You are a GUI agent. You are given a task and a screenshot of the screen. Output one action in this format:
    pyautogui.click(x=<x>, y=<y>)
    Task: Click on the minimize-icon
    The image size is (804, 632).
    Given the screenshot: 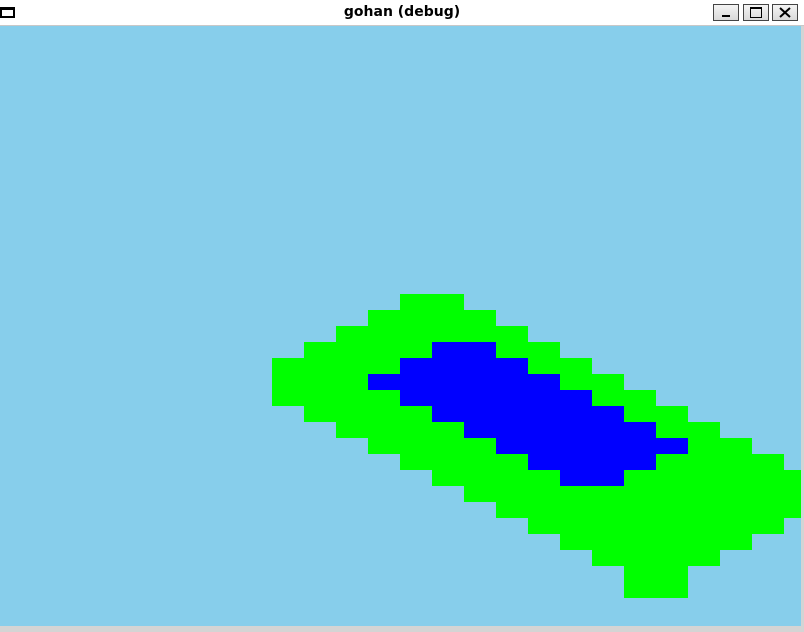 What is the action you would take?
    pyautogui.click(x=726, y=16)
    